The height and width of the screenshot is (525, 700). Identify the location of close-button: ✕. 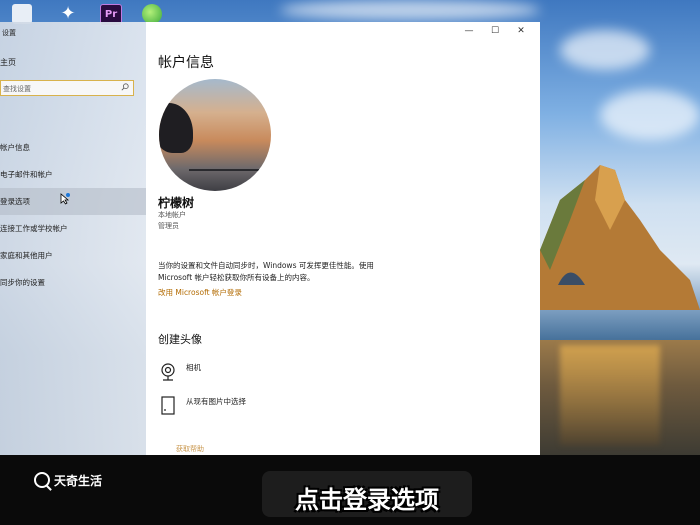
(521, 31).